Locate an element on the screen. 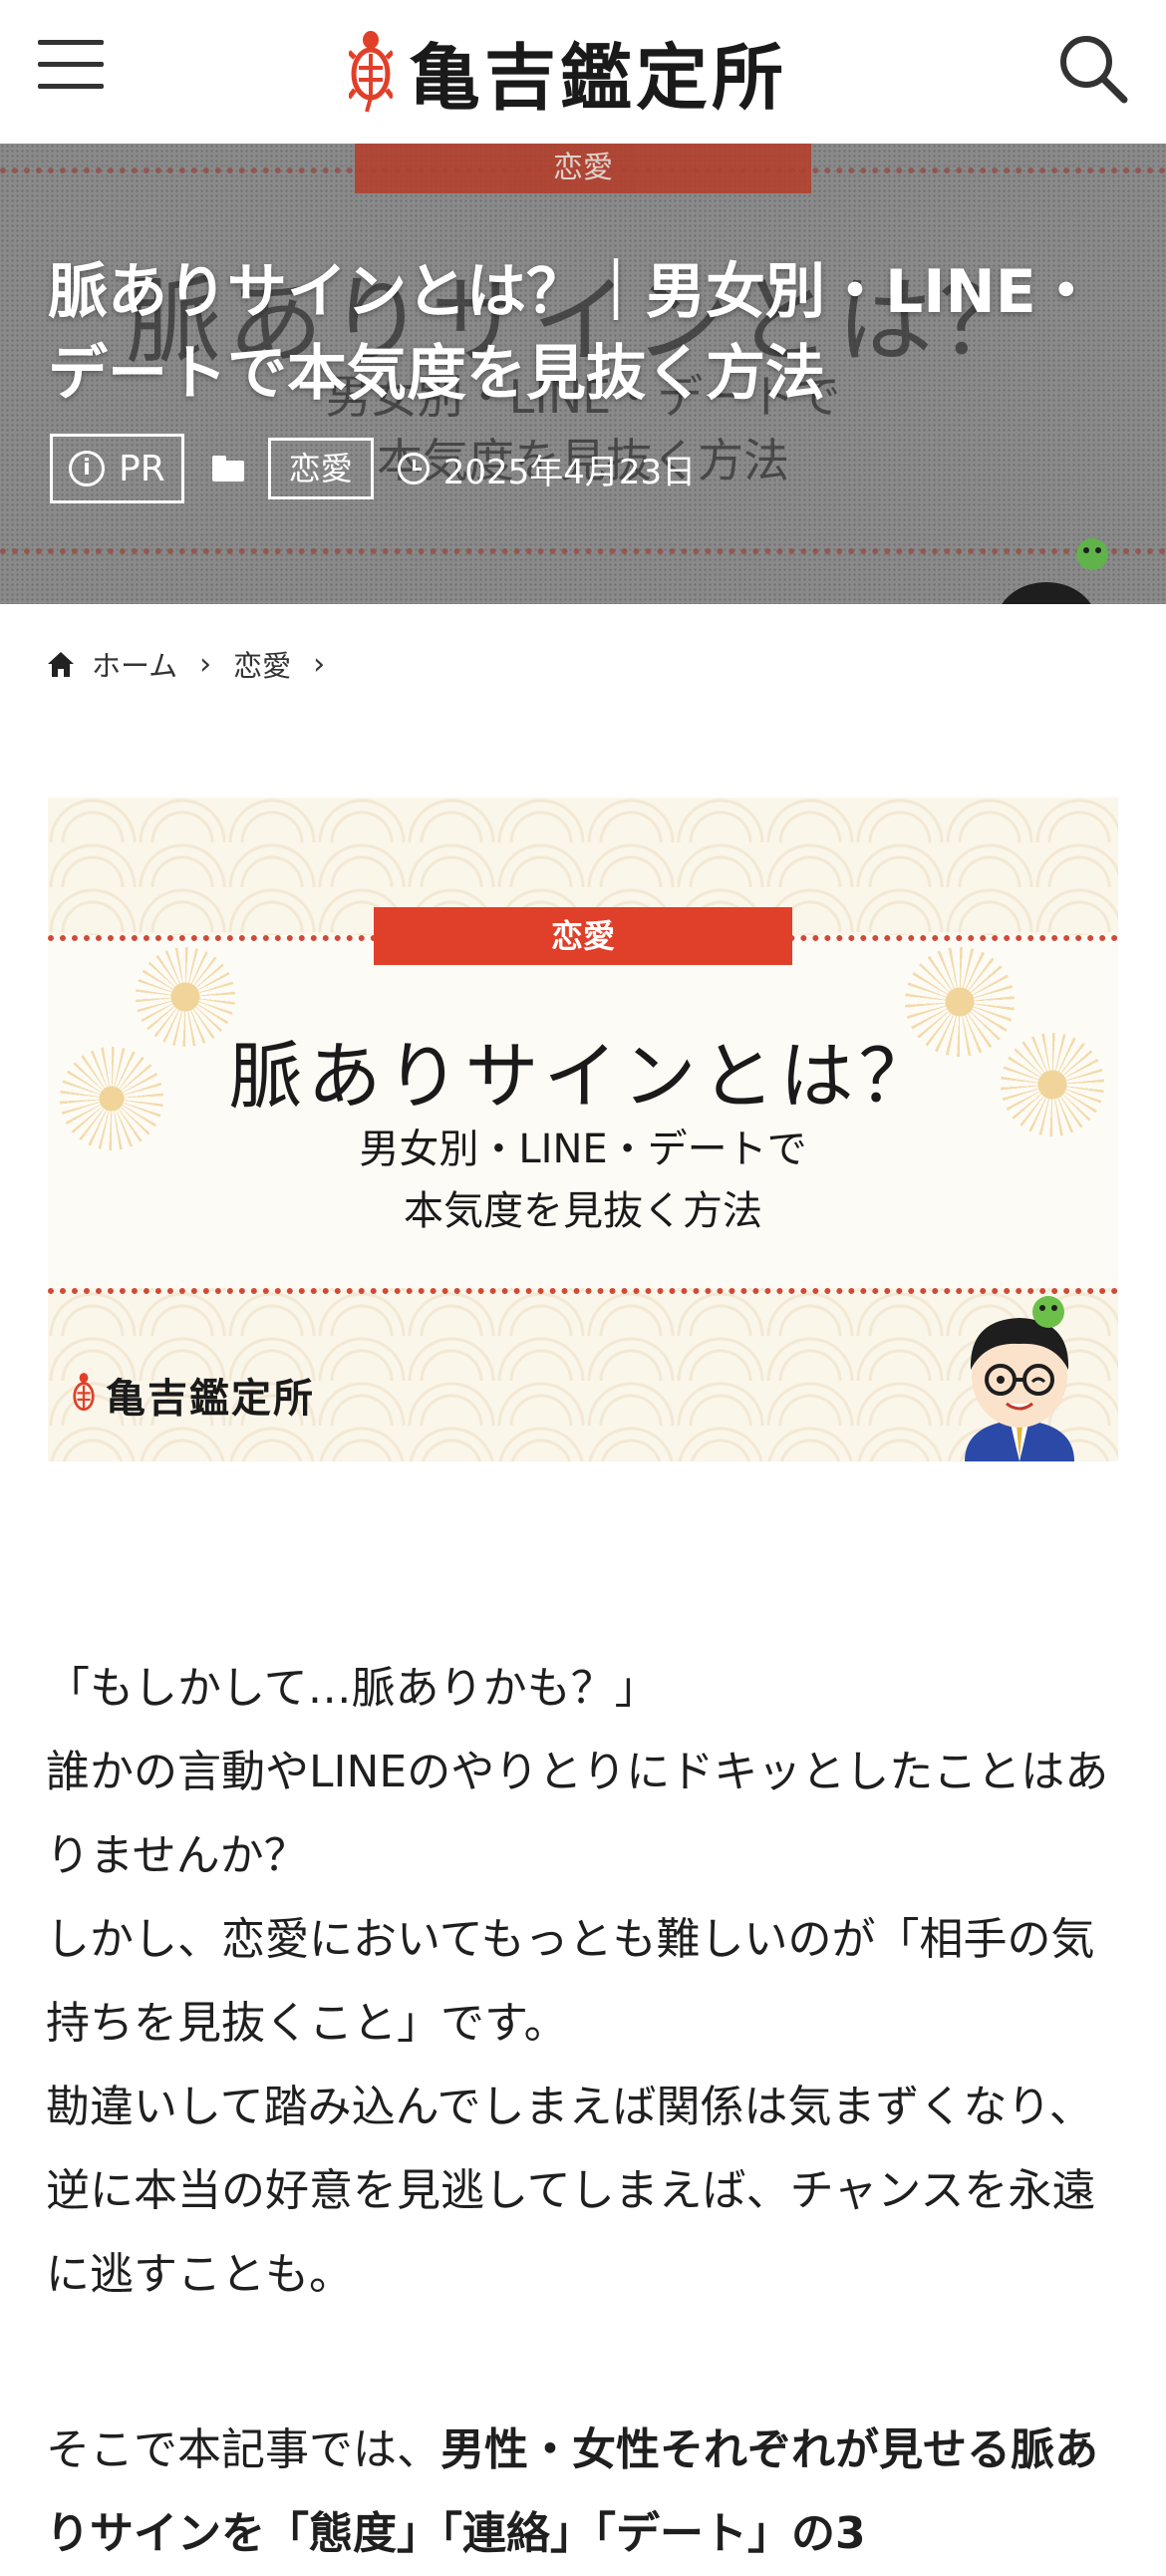 Image resolution: width=1166 pixels, height=2576 pixels. hero-category-band: 恋愛 is located at coordinates (583, 168).